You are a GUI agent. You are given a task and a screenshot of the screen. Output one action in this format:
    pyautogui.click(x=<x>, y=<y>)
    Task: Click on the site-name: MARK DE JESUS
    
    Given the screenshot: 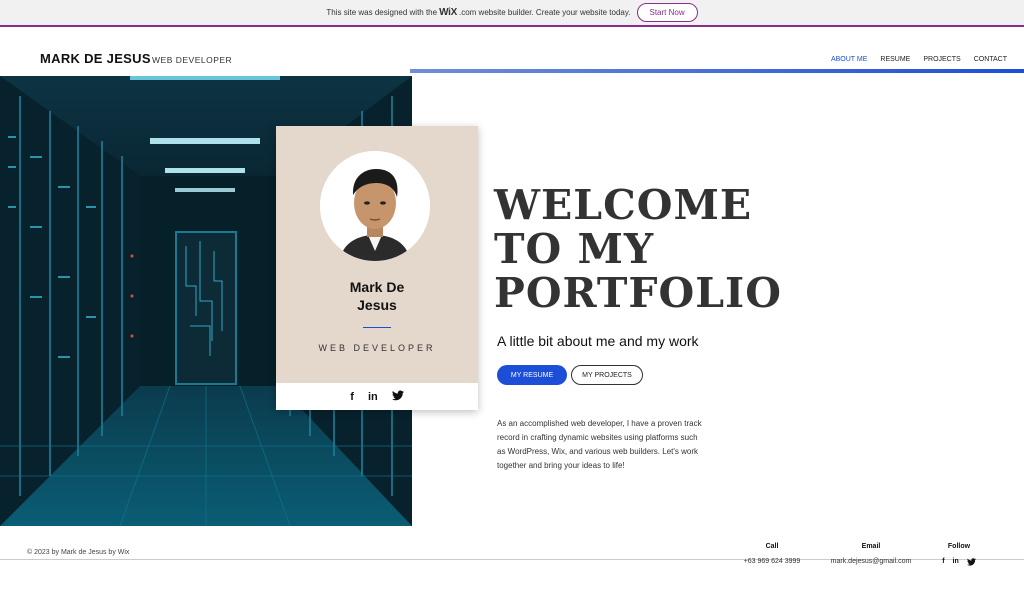 What is the action you would take?
    pyautogui.click(x=95, y=58)
    